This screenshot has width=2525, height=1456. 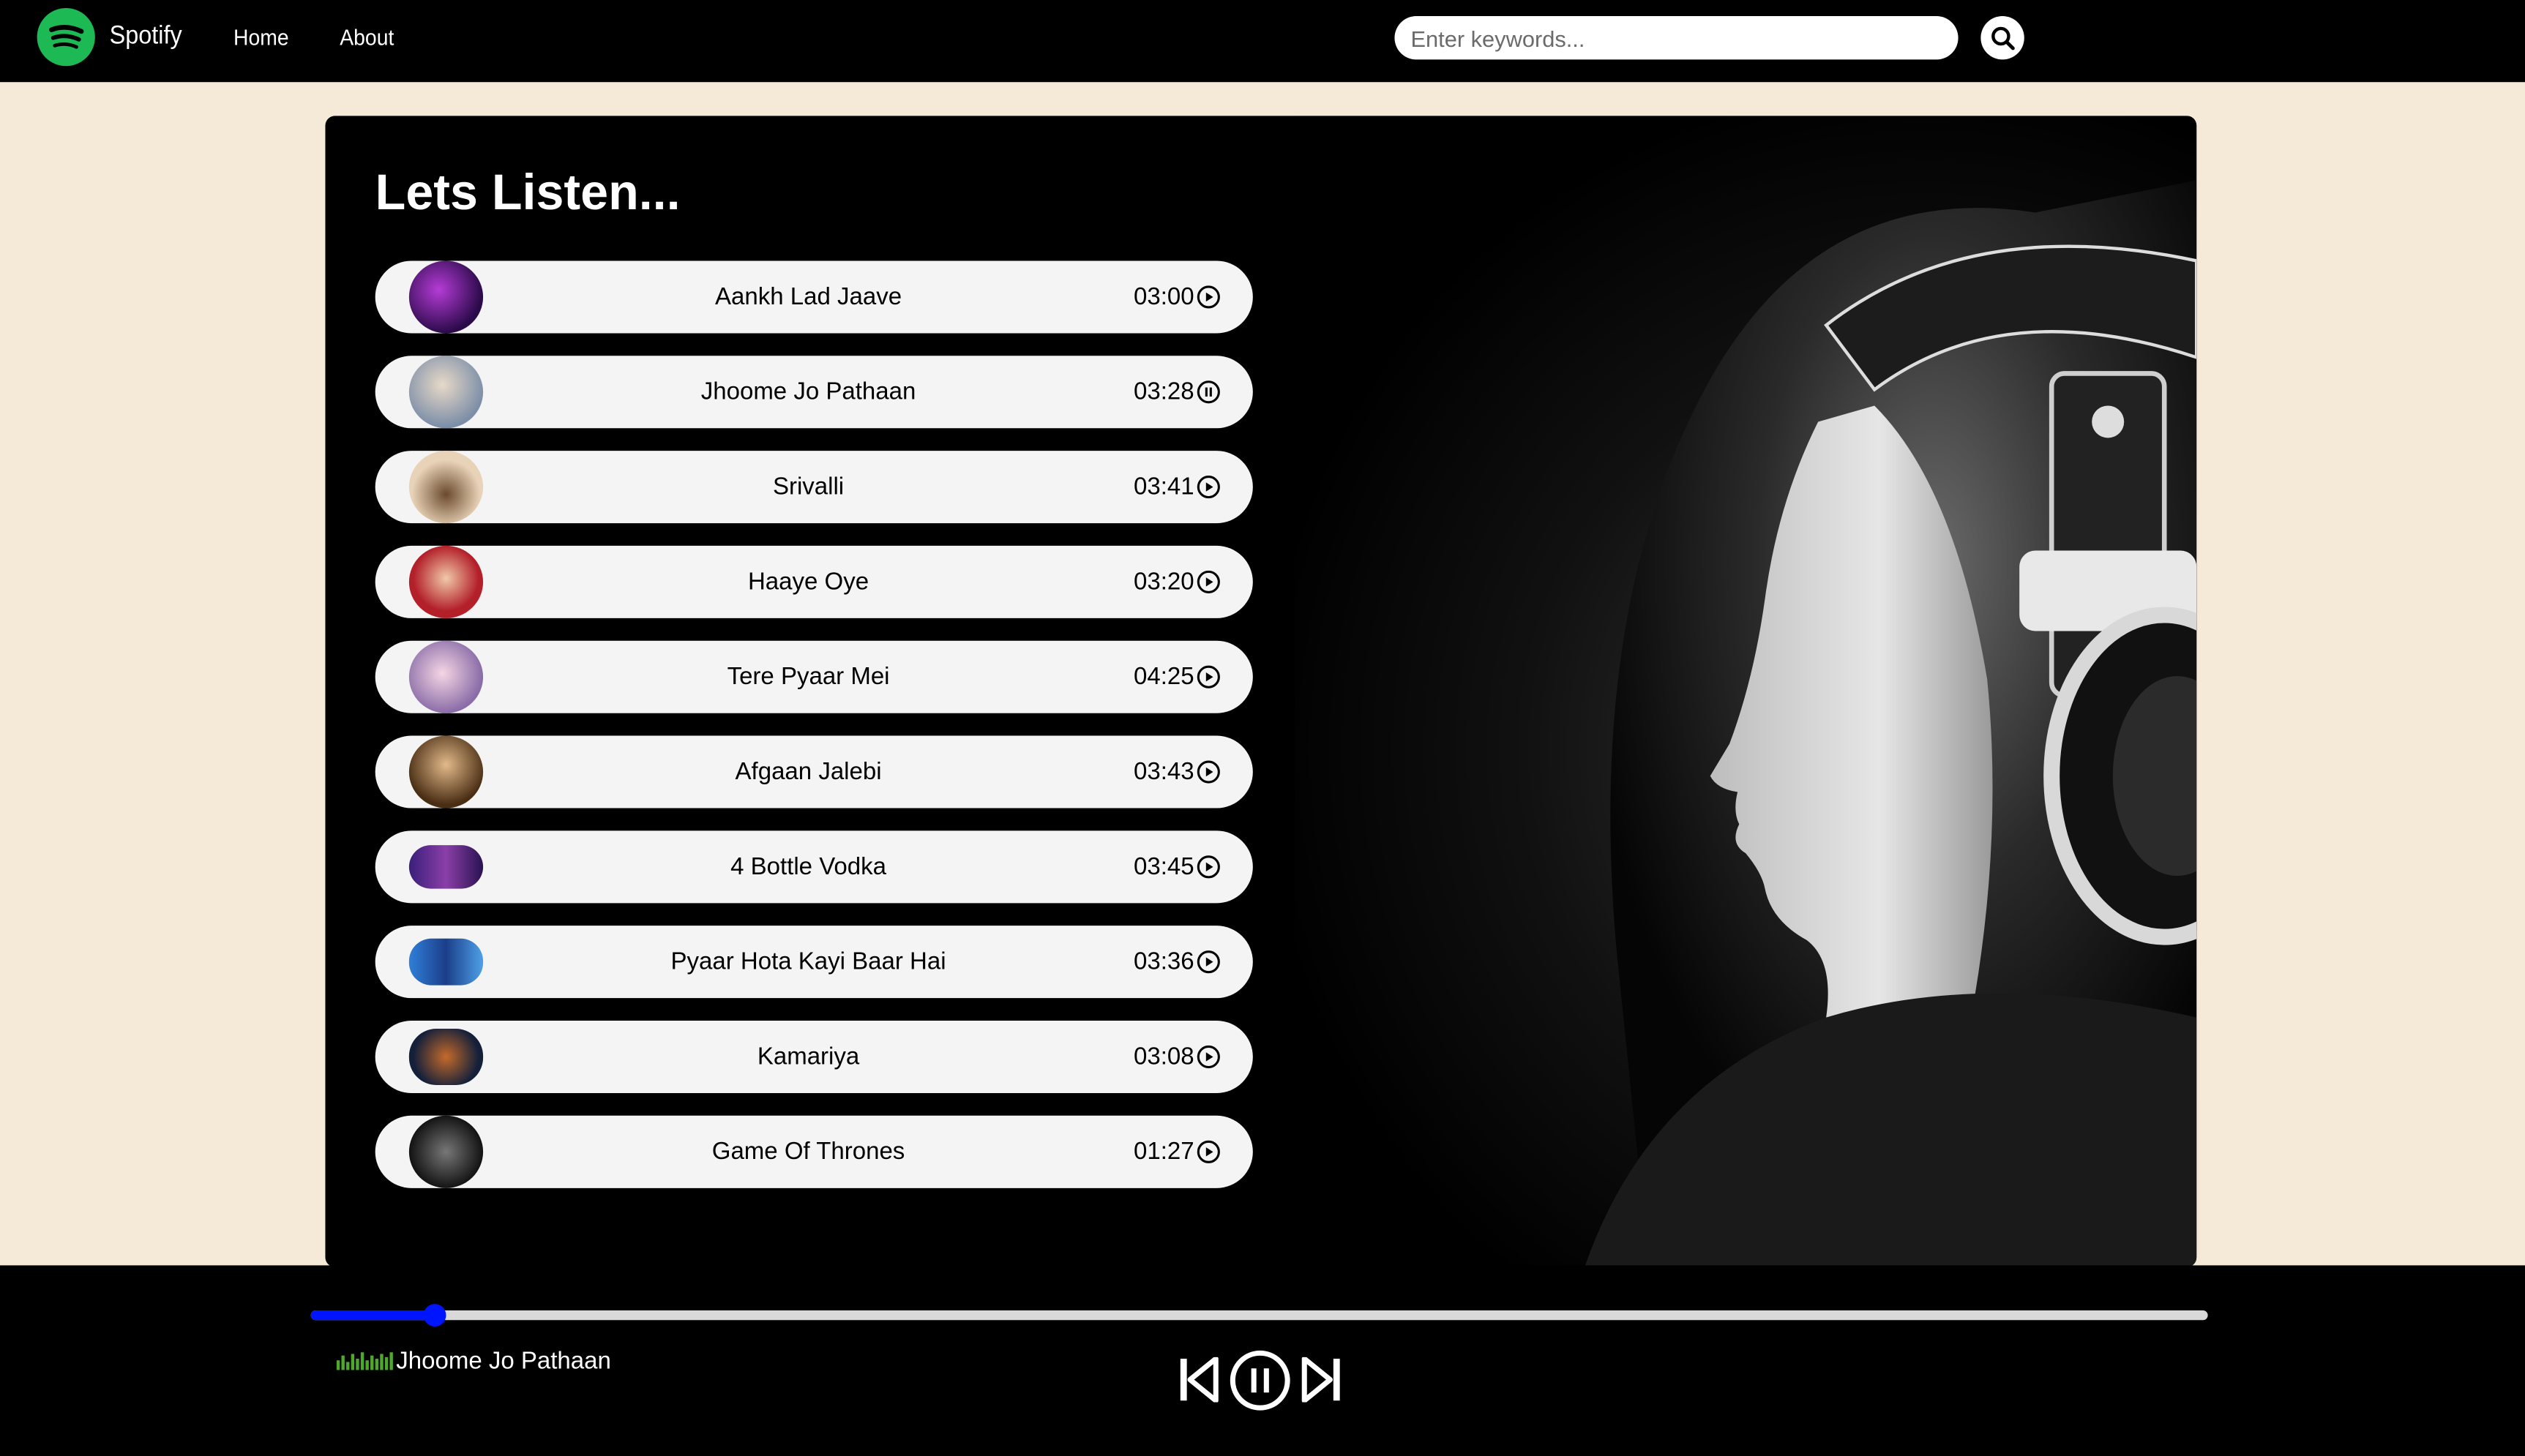 What do you see at coordinates (809, 677) in the screenshot?
I see `song-title: Tere Pyaar Mei` at bounding box center [809, 677].